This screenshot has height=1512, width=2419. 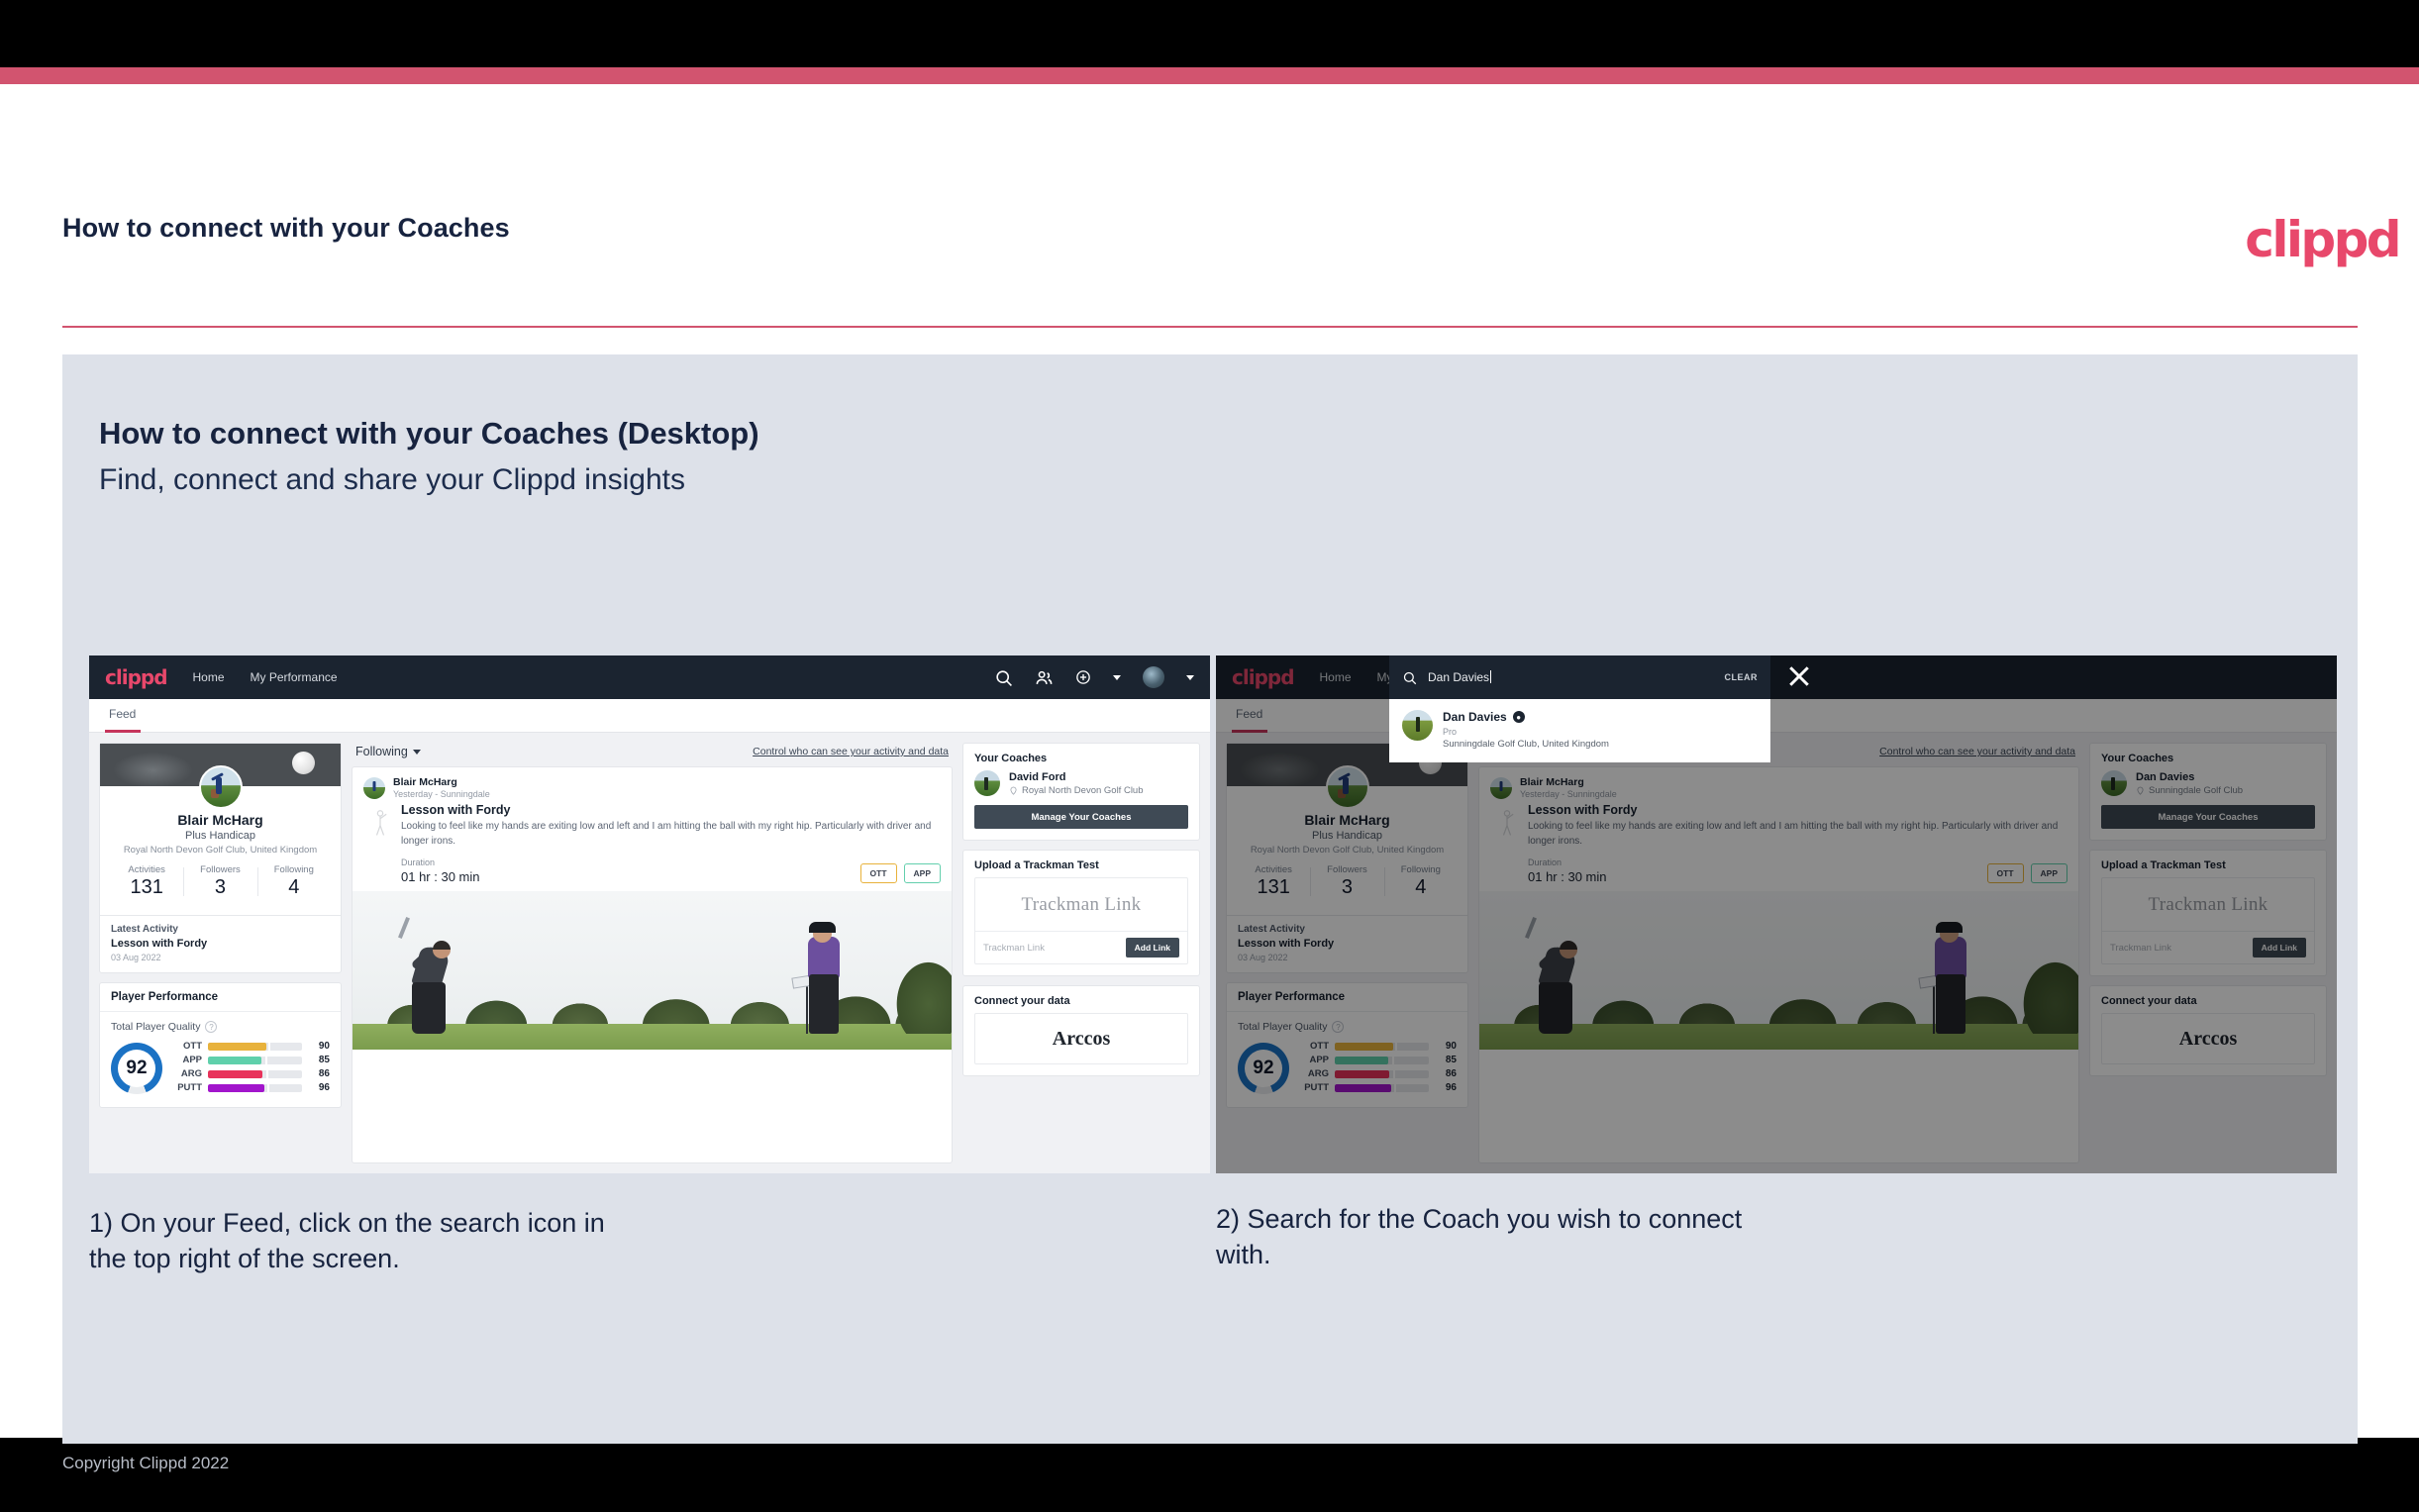 What do you see at coordinates (374, 787) in the screenshot?
I see `post-author-avatar` at bounding box center [374, 787].